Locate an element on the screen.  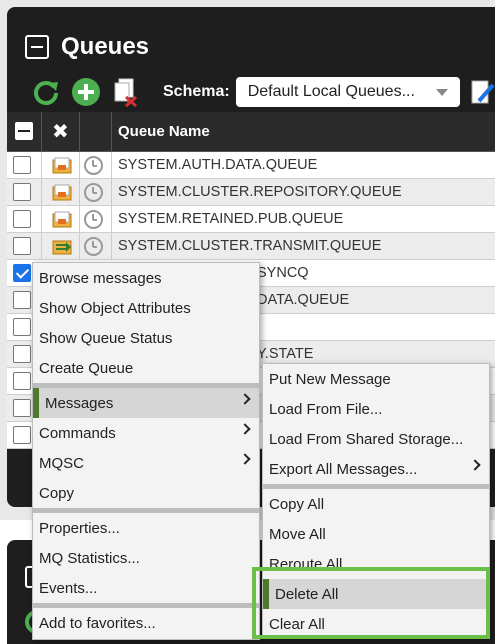
schema-label: Schema: is located at coordinates (196, 91).